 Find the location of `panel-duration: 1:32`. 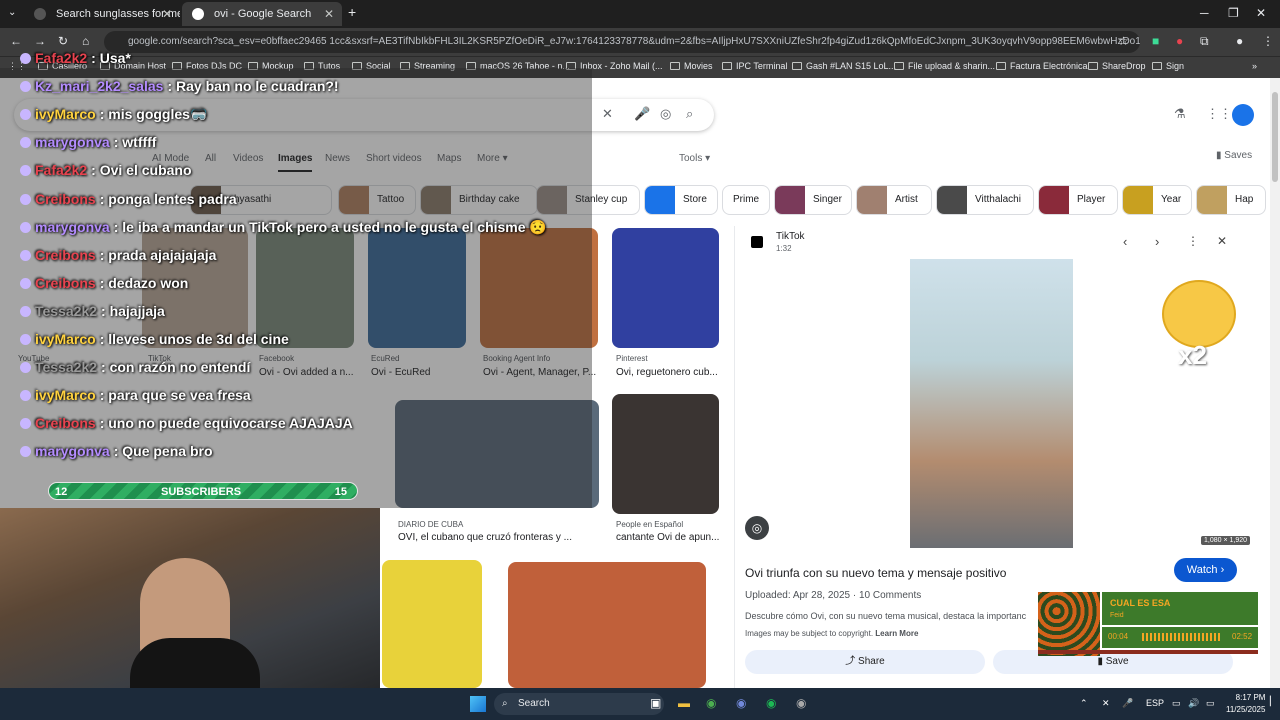

panel-duration: 1:32 is located at coordinates (784, 248).